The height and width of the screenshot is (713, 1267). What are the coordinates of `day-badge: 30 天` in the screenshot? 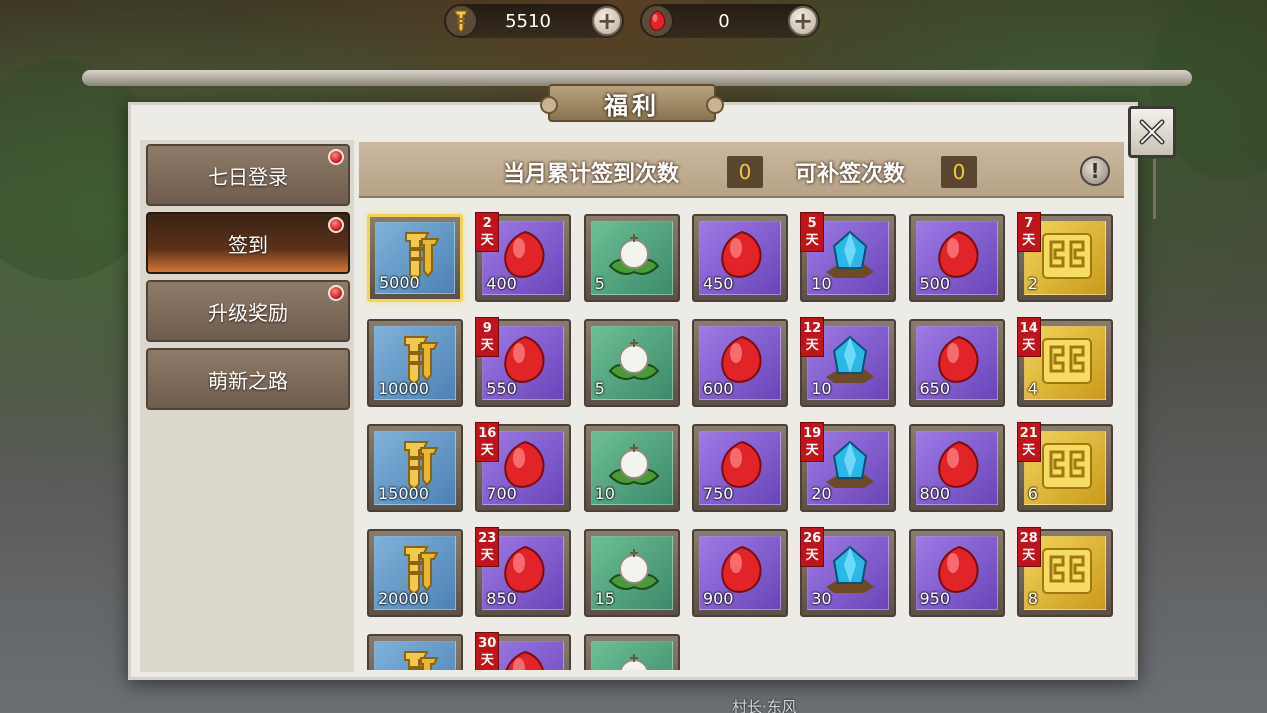 It's located at (487, 651).